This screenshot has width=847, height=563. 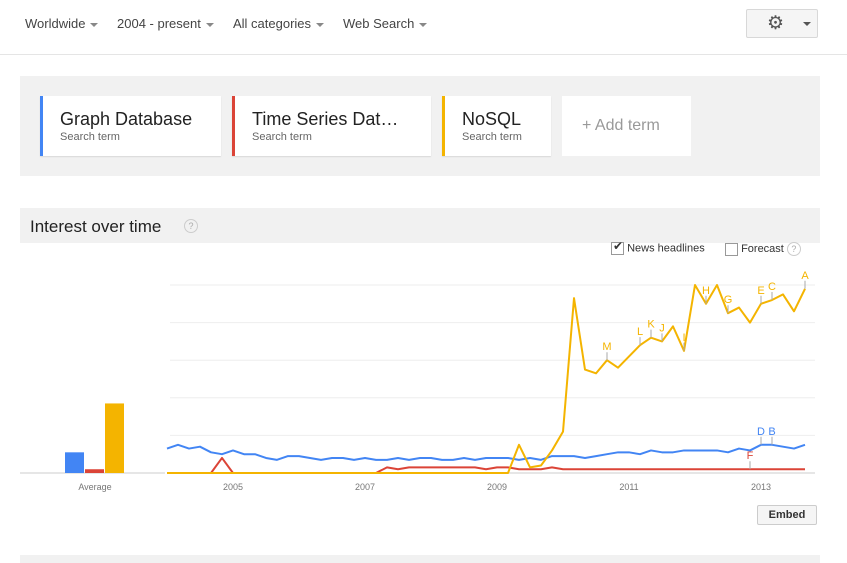 What do you see at coordinates (772, 287) in the screenshot?
I see `news-annotation: C` at bounding box center [772, 287].